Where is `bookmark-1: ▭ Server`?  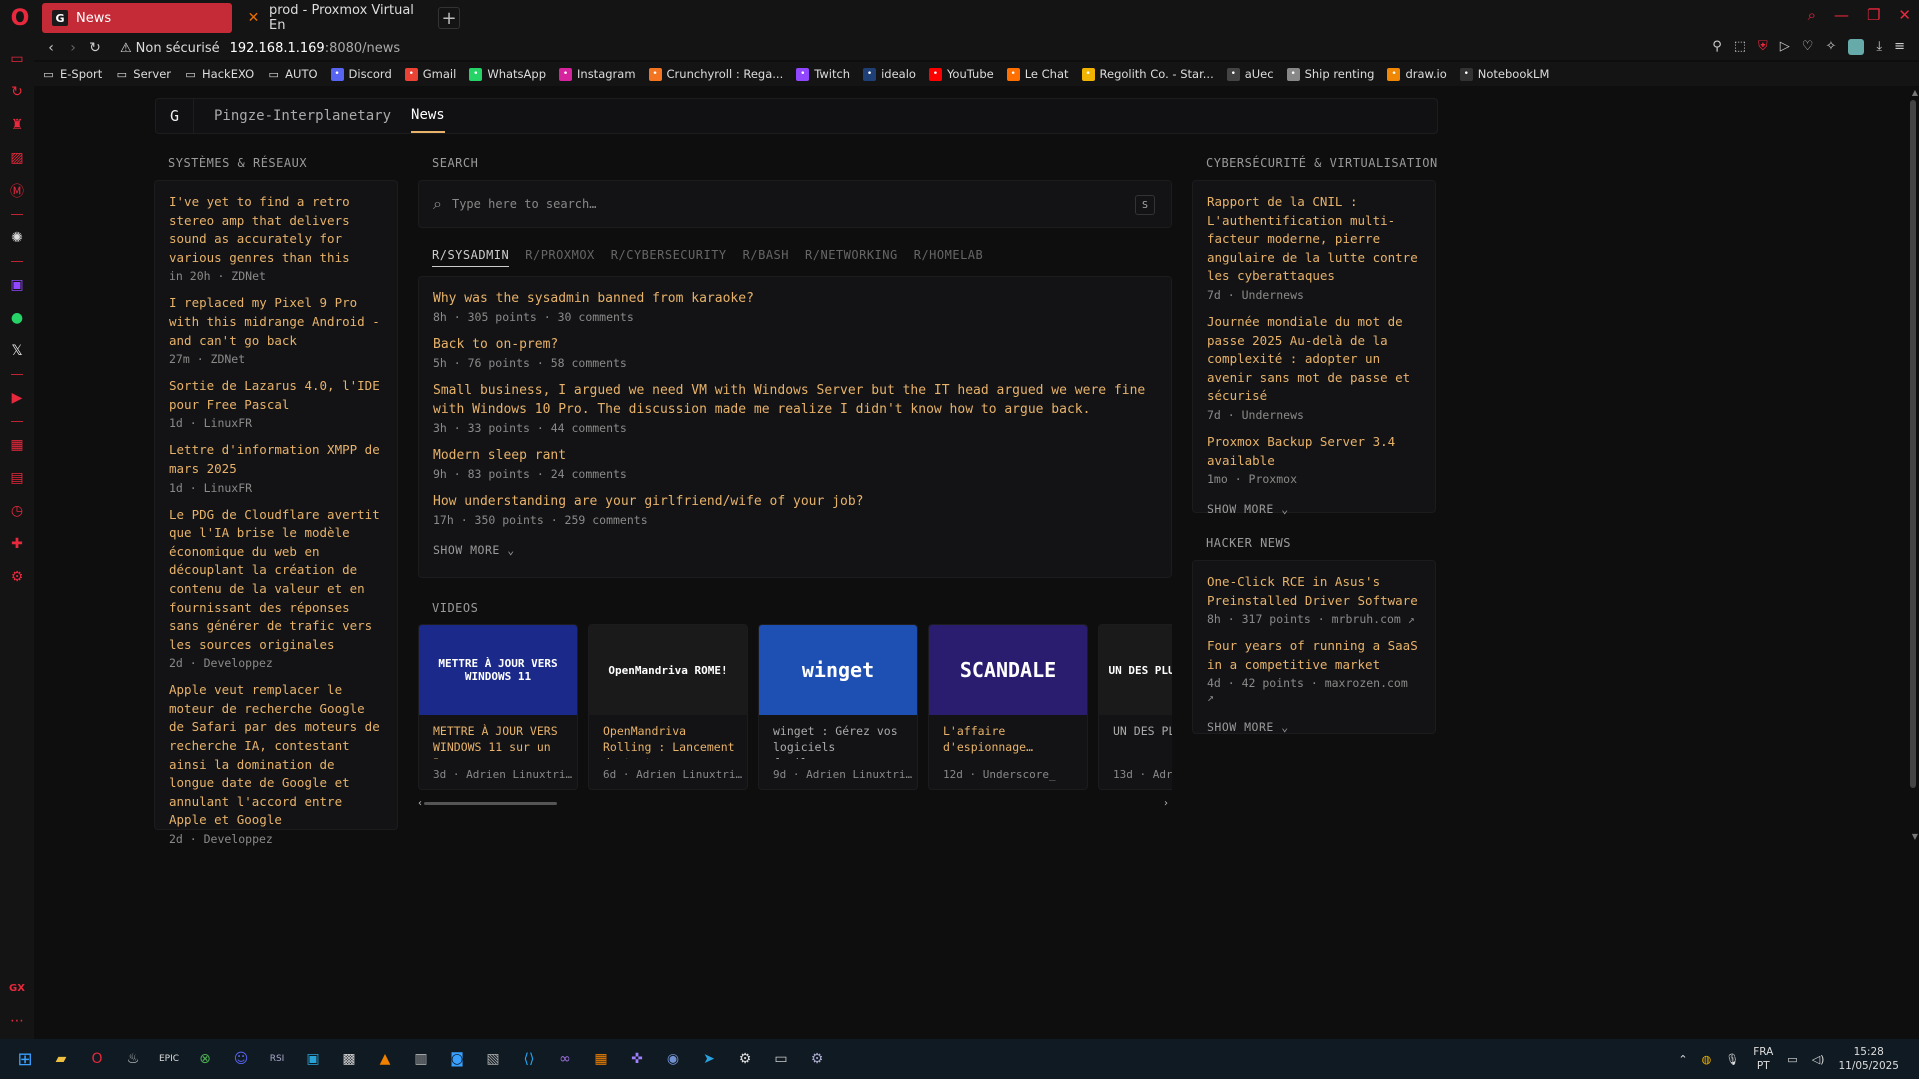 bookmark-1: ▭ Server is located at coordinates (143, 74).